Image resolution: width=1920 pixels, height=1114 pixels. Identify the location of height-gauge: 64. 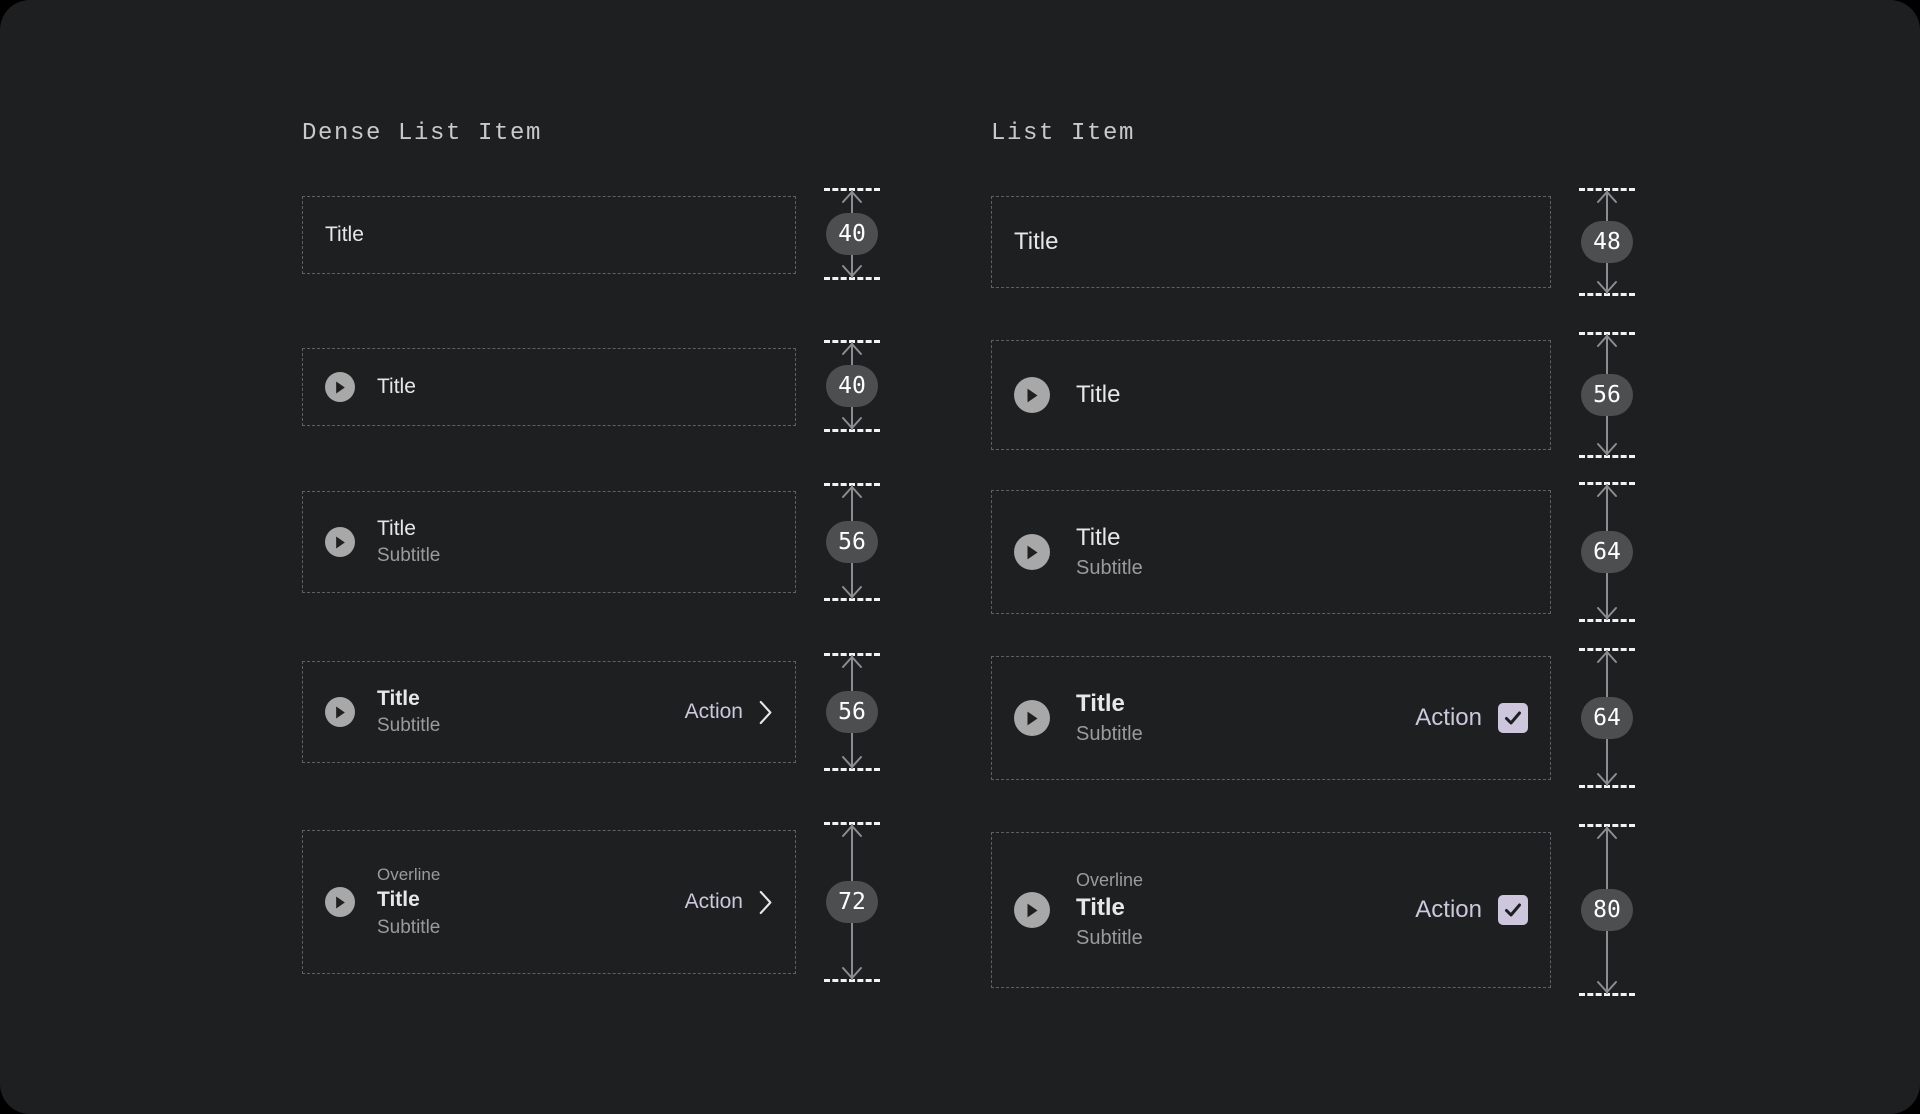
(1607, 718).